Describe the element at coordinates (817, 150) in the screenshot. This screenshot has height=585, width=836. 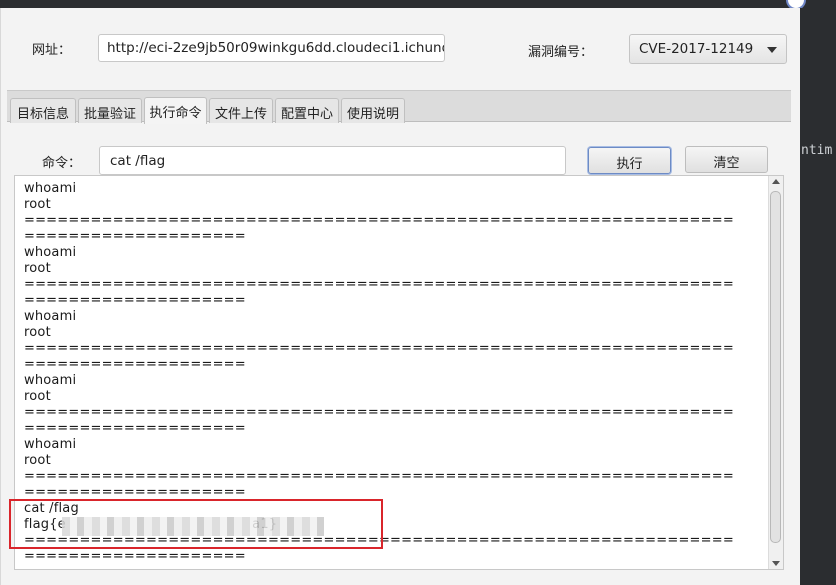
I see `background-editor-text: ntim` at that location.